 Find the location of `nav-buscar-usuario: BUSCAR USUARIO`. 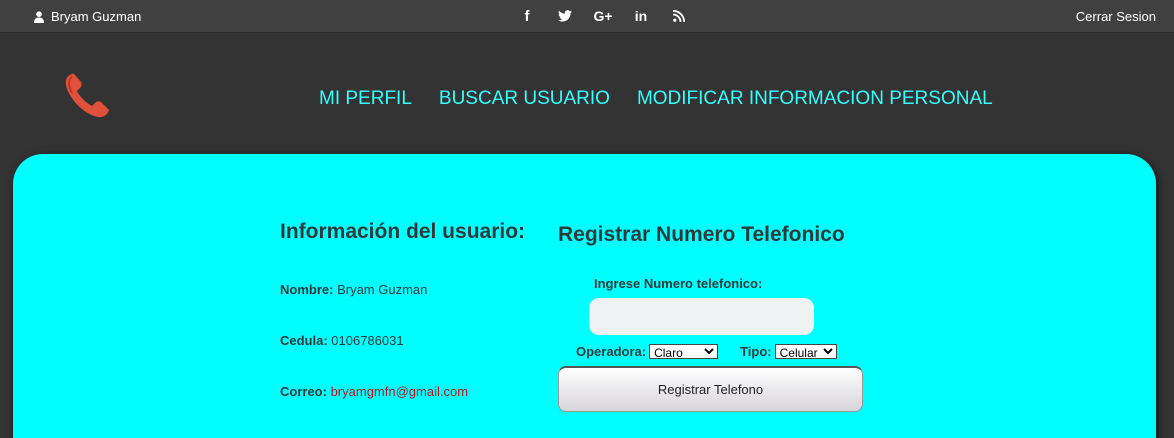

nav-buscar-usuario: BUSCAR USUARIO is located at coordinates (524, 99).